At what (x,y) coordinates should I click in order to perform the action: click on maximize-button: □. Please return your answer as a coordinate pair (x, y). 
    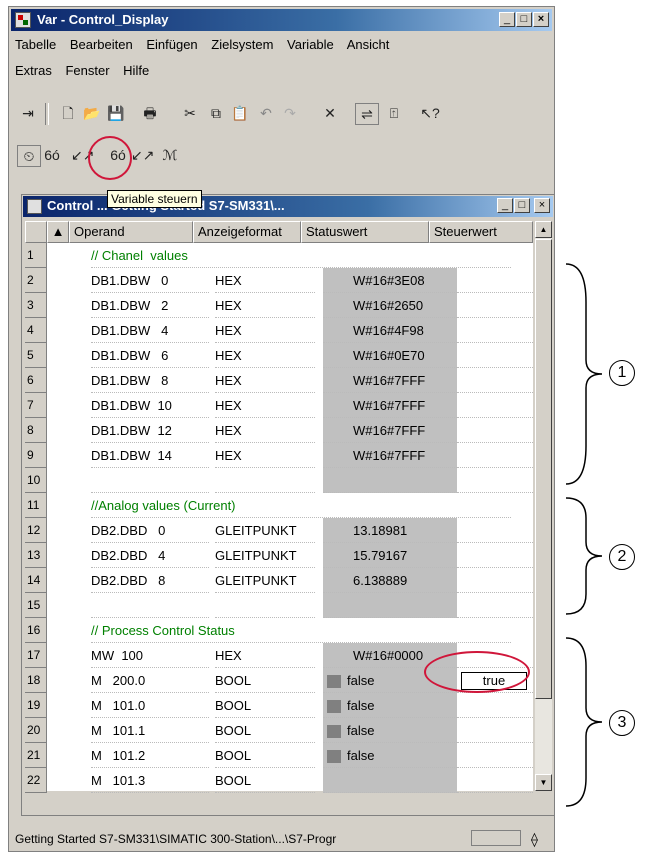
    Looking at the image, I should click on (524, 19).